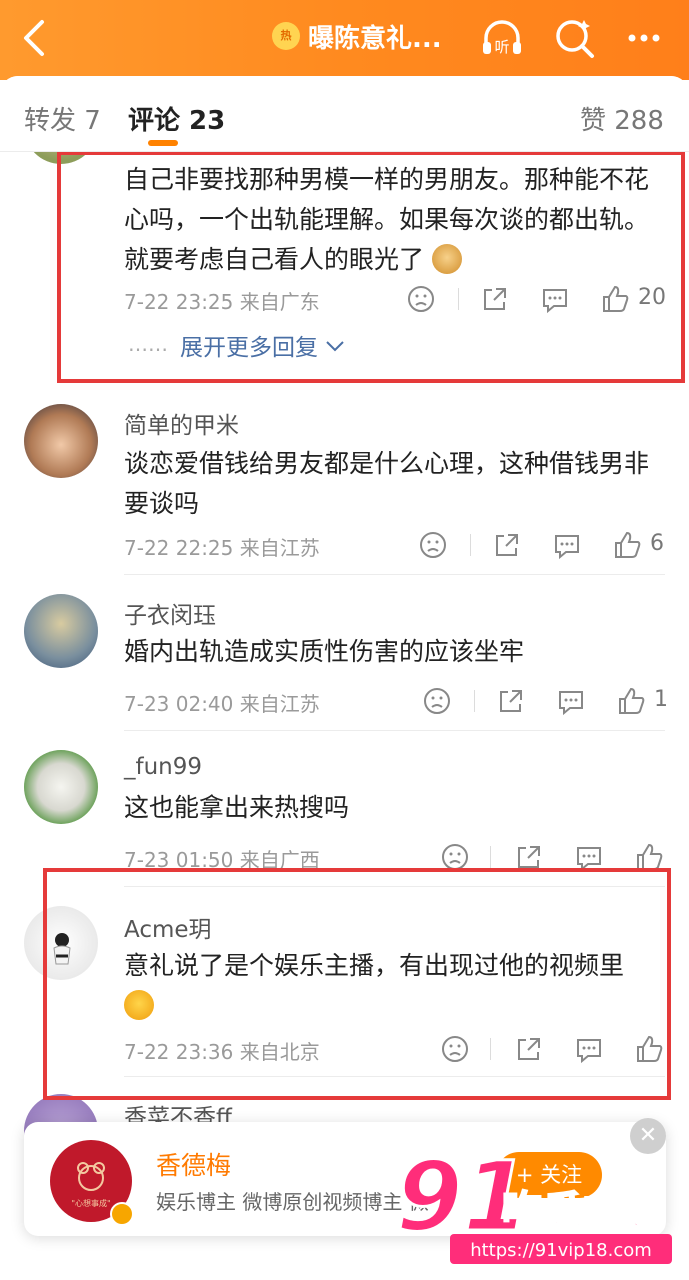  I want to click on back-button, so click(34, 38).